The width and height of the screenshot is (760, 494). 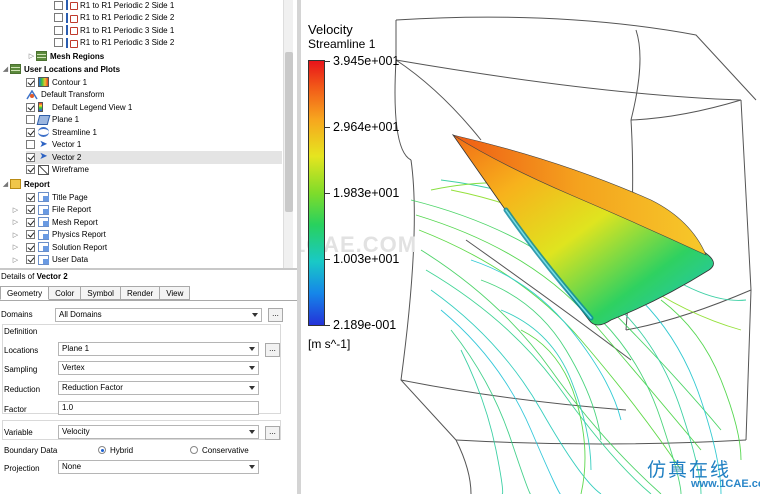 What do you see at coordinates (52, 276) in the screenshot?
I see `details-title-object: Vector 2` at bounding box center [52, 276].